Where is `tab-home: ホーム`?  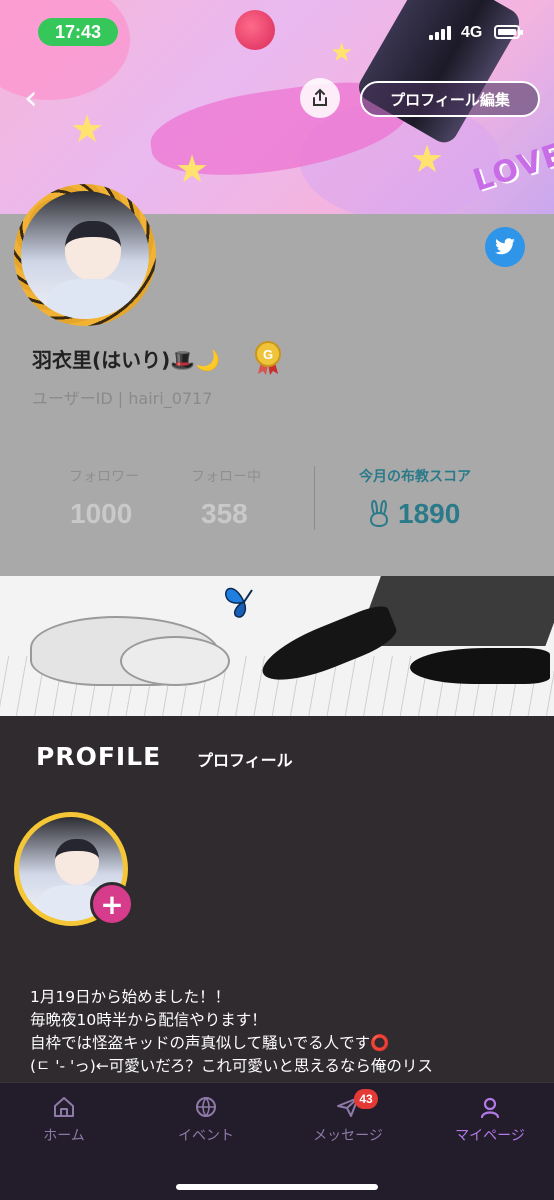 tab-home: ホーム is located at coordinates (64, 1120).